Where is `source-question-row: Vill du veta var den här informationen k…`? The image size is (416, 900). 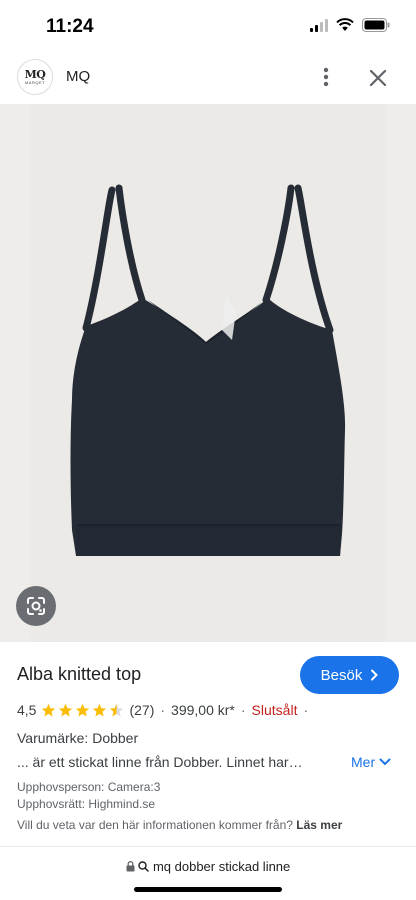
source-question-row: Vill du veta var den här informationen k… is located at coordinates (179, 825).